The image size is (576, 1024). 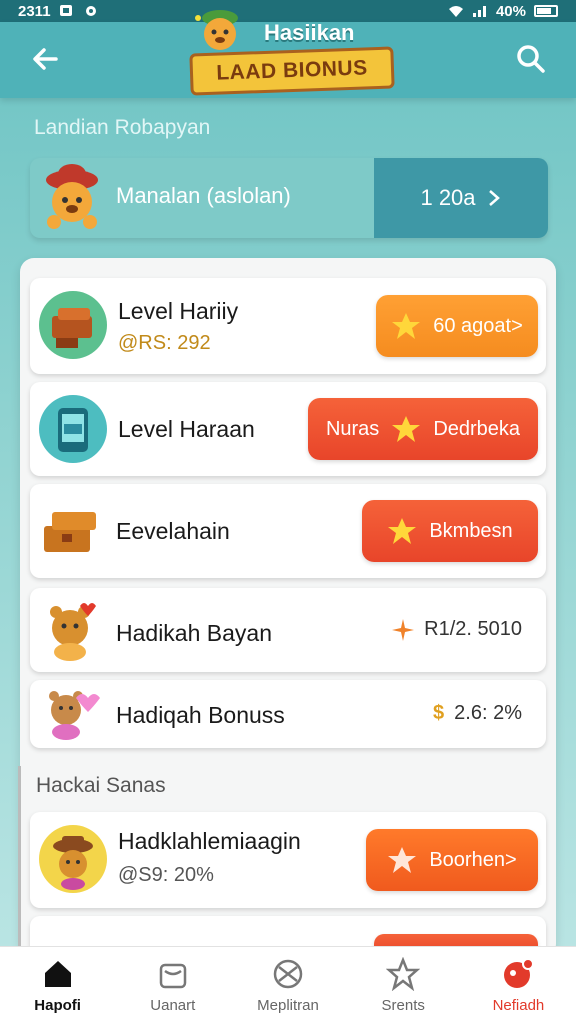 What do you see at coordinates (58, 11) in the screenshot?
I see `status-left: 2311` at bounding box center [58, 11].